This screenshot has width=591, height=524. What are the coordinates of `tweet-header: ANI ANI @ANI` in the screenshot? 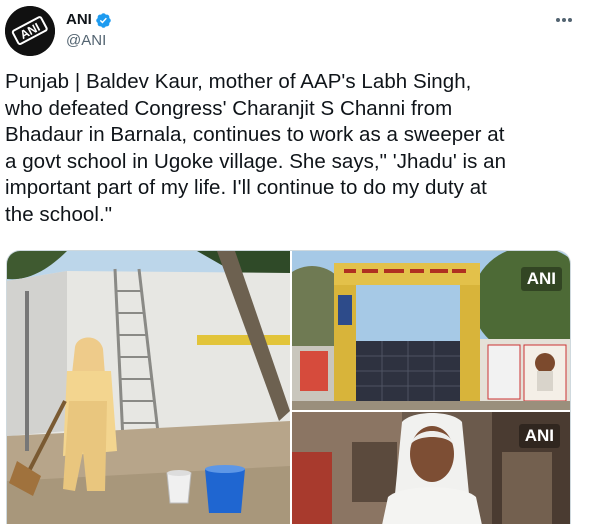 It's located at (295, 31).